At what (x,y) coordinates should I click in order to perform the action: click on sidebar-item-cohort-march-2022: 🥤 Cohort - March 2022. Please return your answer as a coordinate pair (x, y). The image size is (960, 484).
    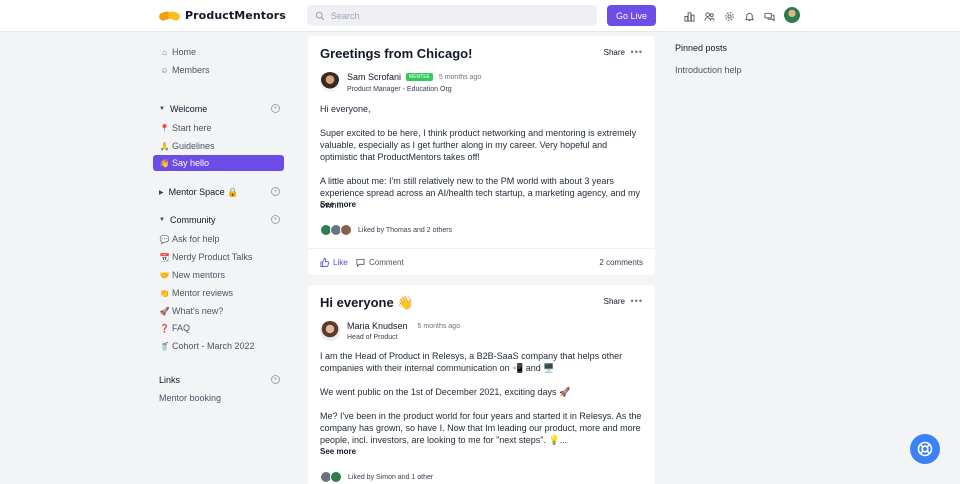
    Looking at the image, I should click on (218, 346).